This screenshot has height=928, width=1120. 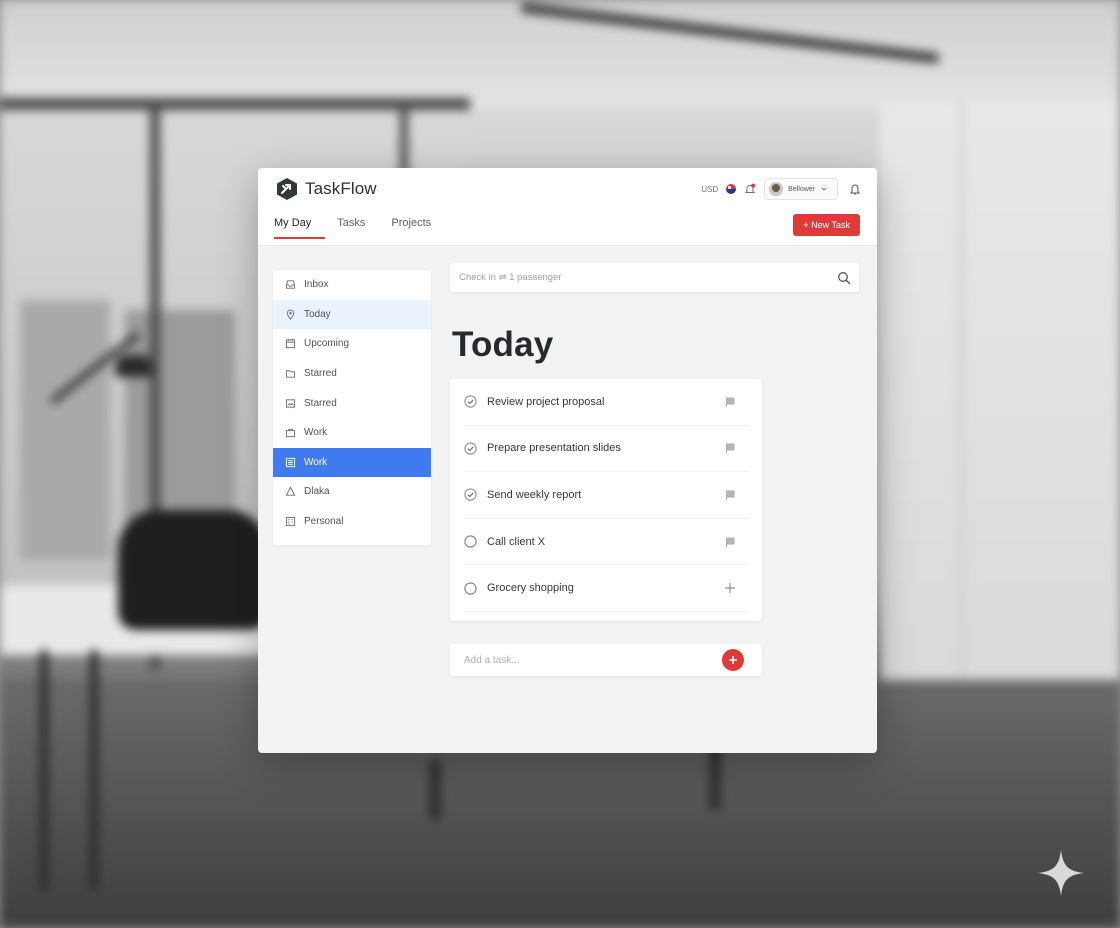 What do you see at coordinates (290, 403) in the screenshot?
I see `image-icon` at bounding box center [290, 403].